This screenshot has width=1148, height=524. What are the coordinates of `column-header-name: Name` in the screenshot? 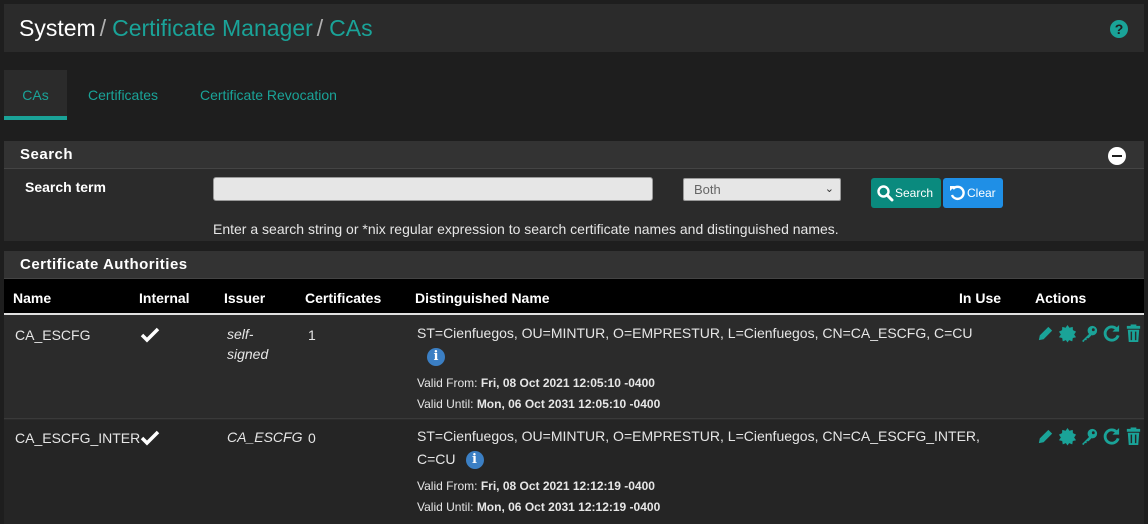 It's located at (32, 298).